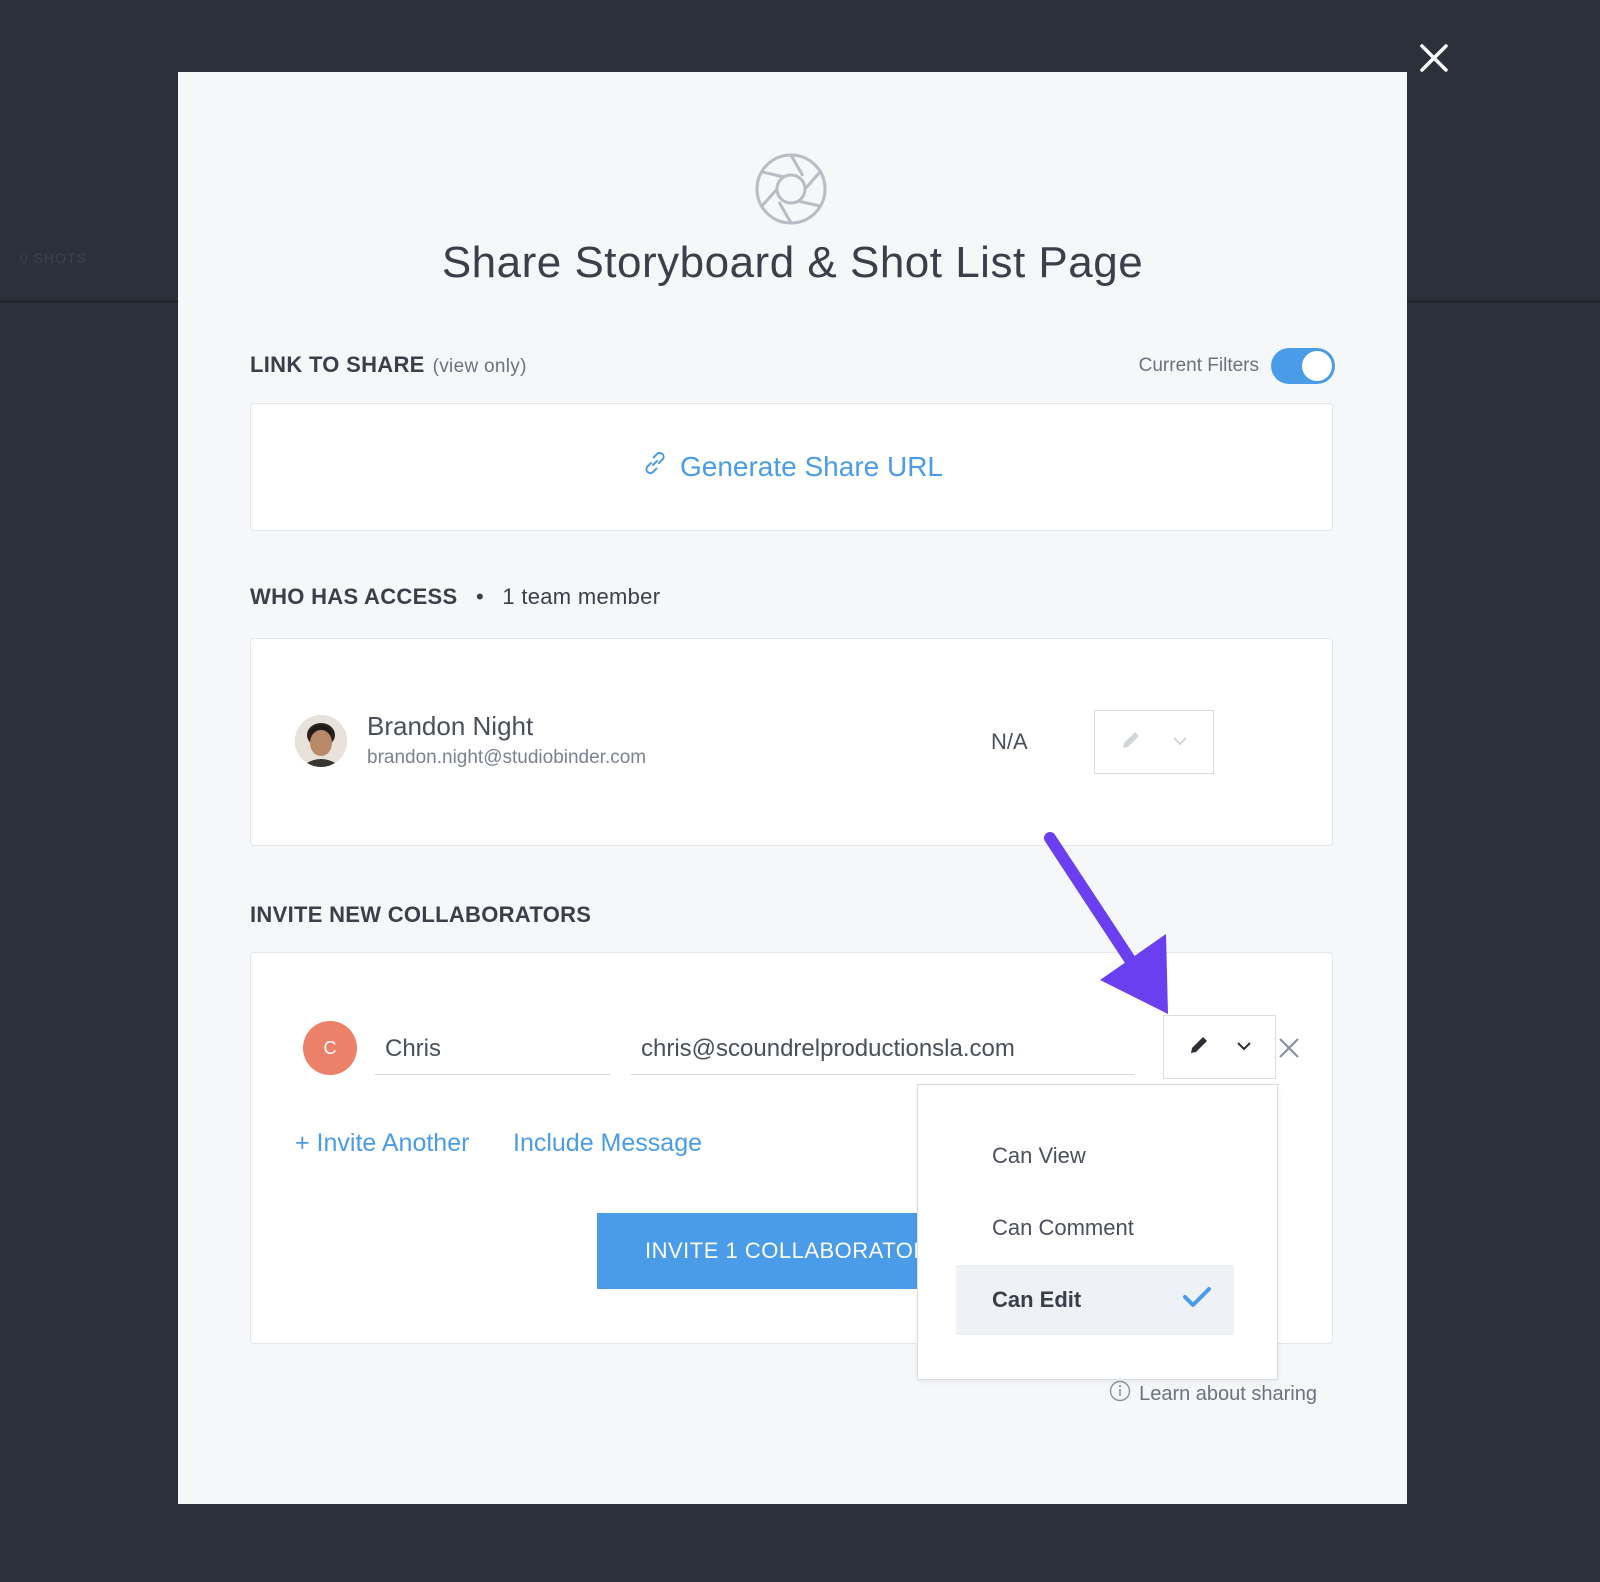 This screenshot has width=1600, height=1582. I want to click on invite-section-label: INVITE NEW COLLABORATORS, so click(421, 914).